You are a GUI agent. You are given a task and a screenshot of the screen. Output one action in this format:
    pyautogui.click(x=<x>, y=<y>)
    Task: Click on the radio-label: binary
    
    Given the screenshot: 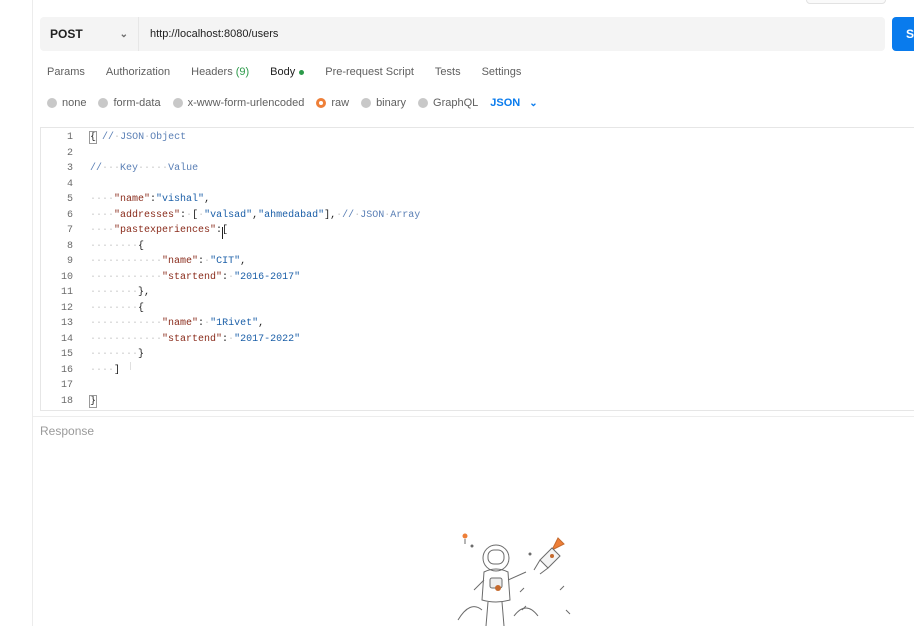 What is the action you would take?
    pyautogui.click(x=391, y=103)
    